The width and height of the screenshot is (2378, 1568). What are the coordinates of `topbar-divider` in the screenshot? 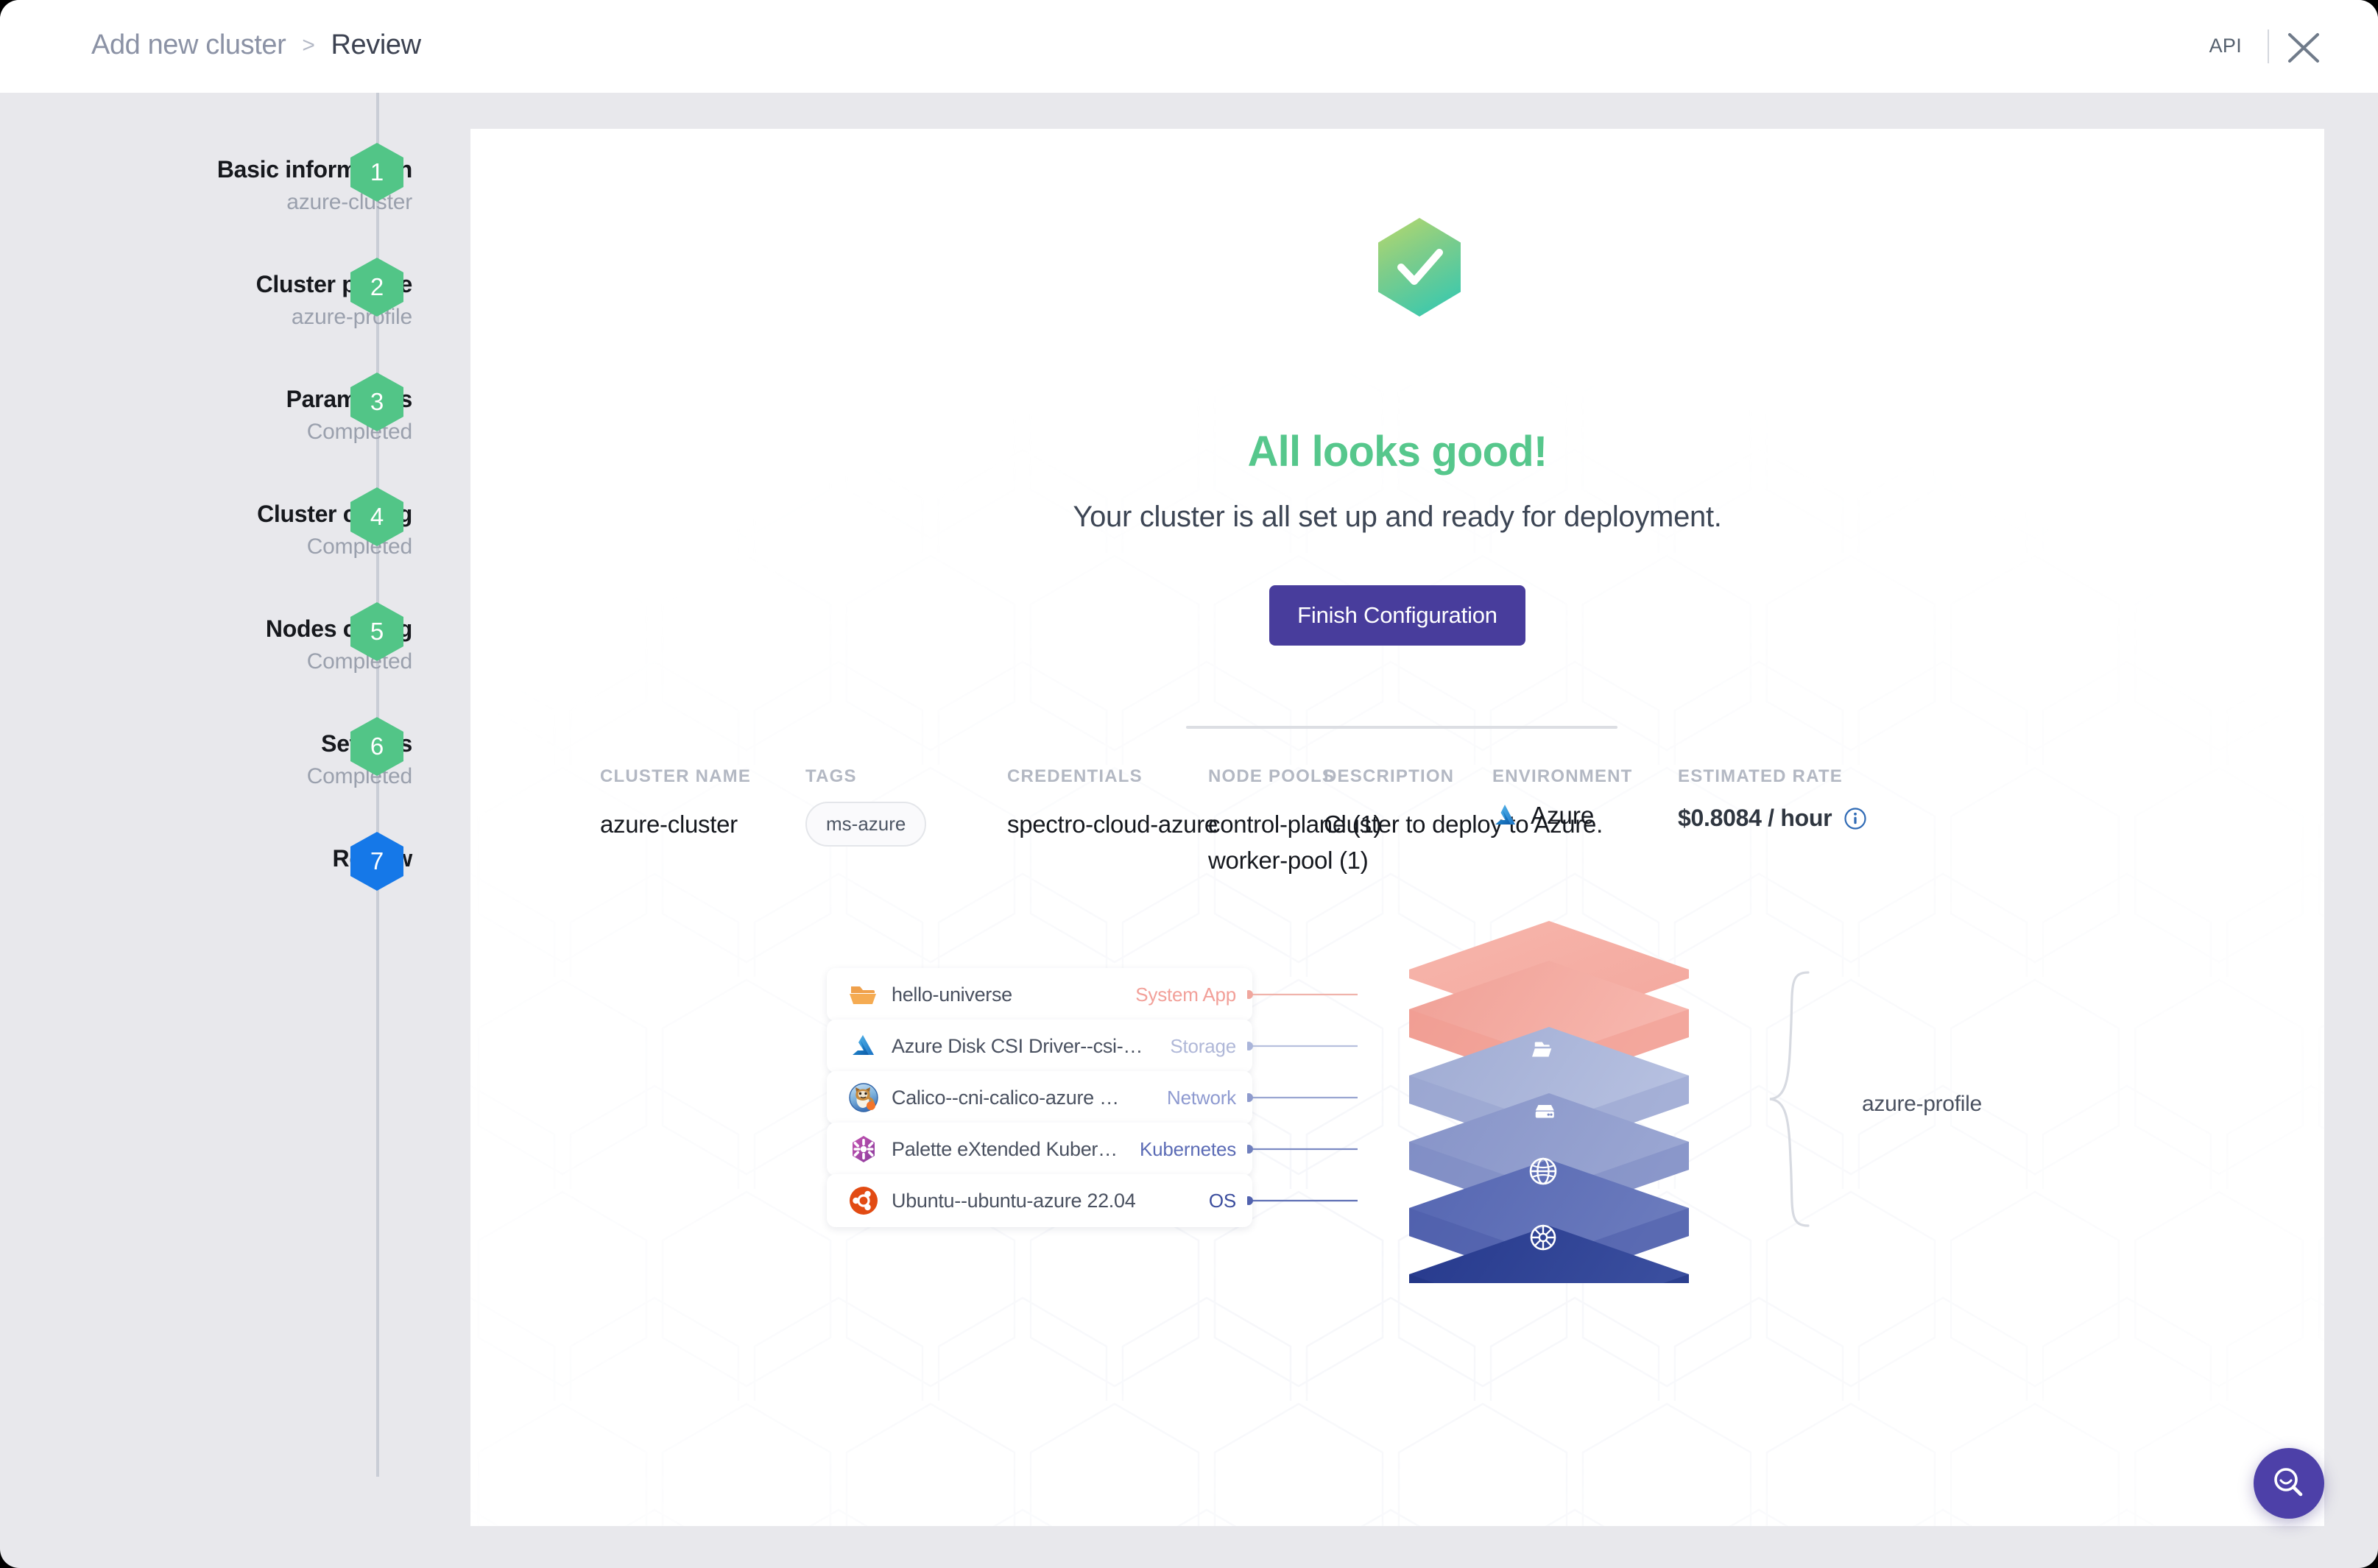 It's located at (2268, 46).